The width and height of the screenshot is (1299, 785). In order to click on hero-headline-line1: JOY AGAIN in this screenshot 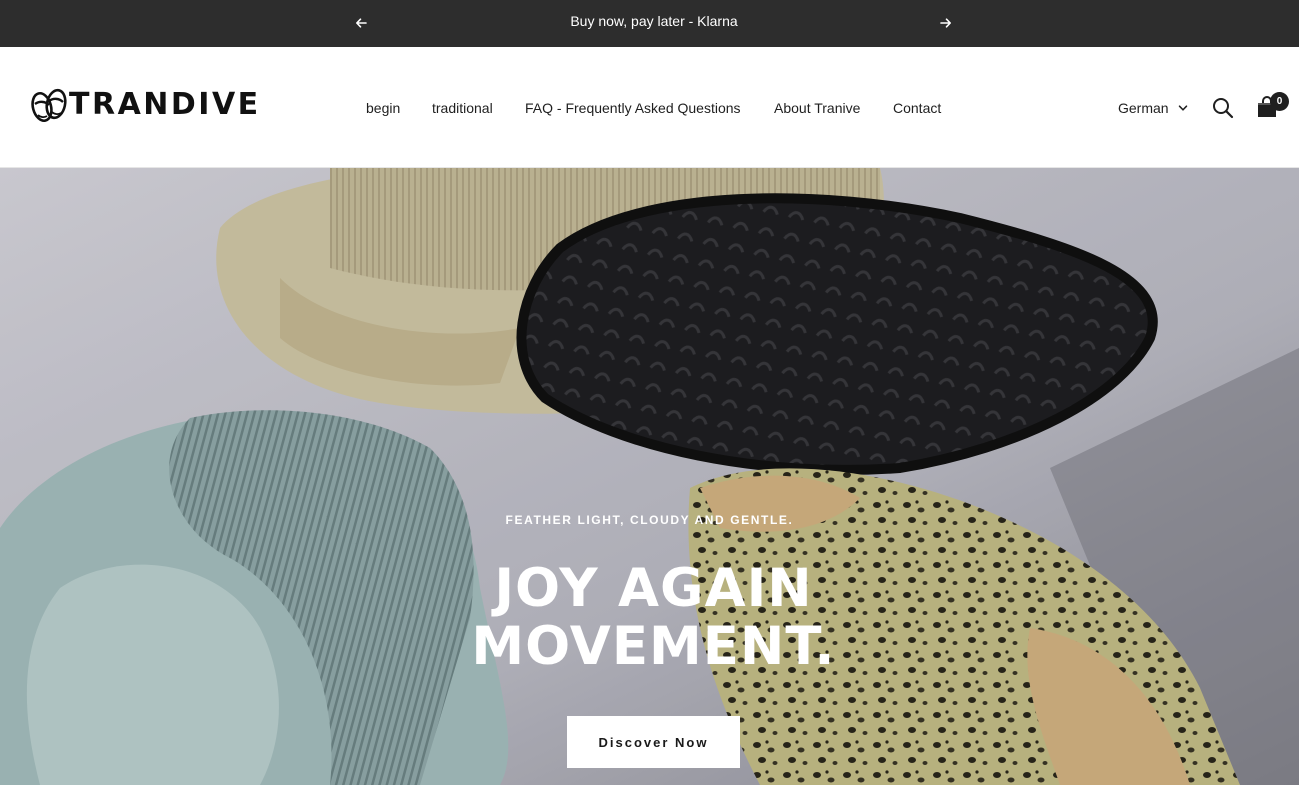, I will do `click(653, 588)`.